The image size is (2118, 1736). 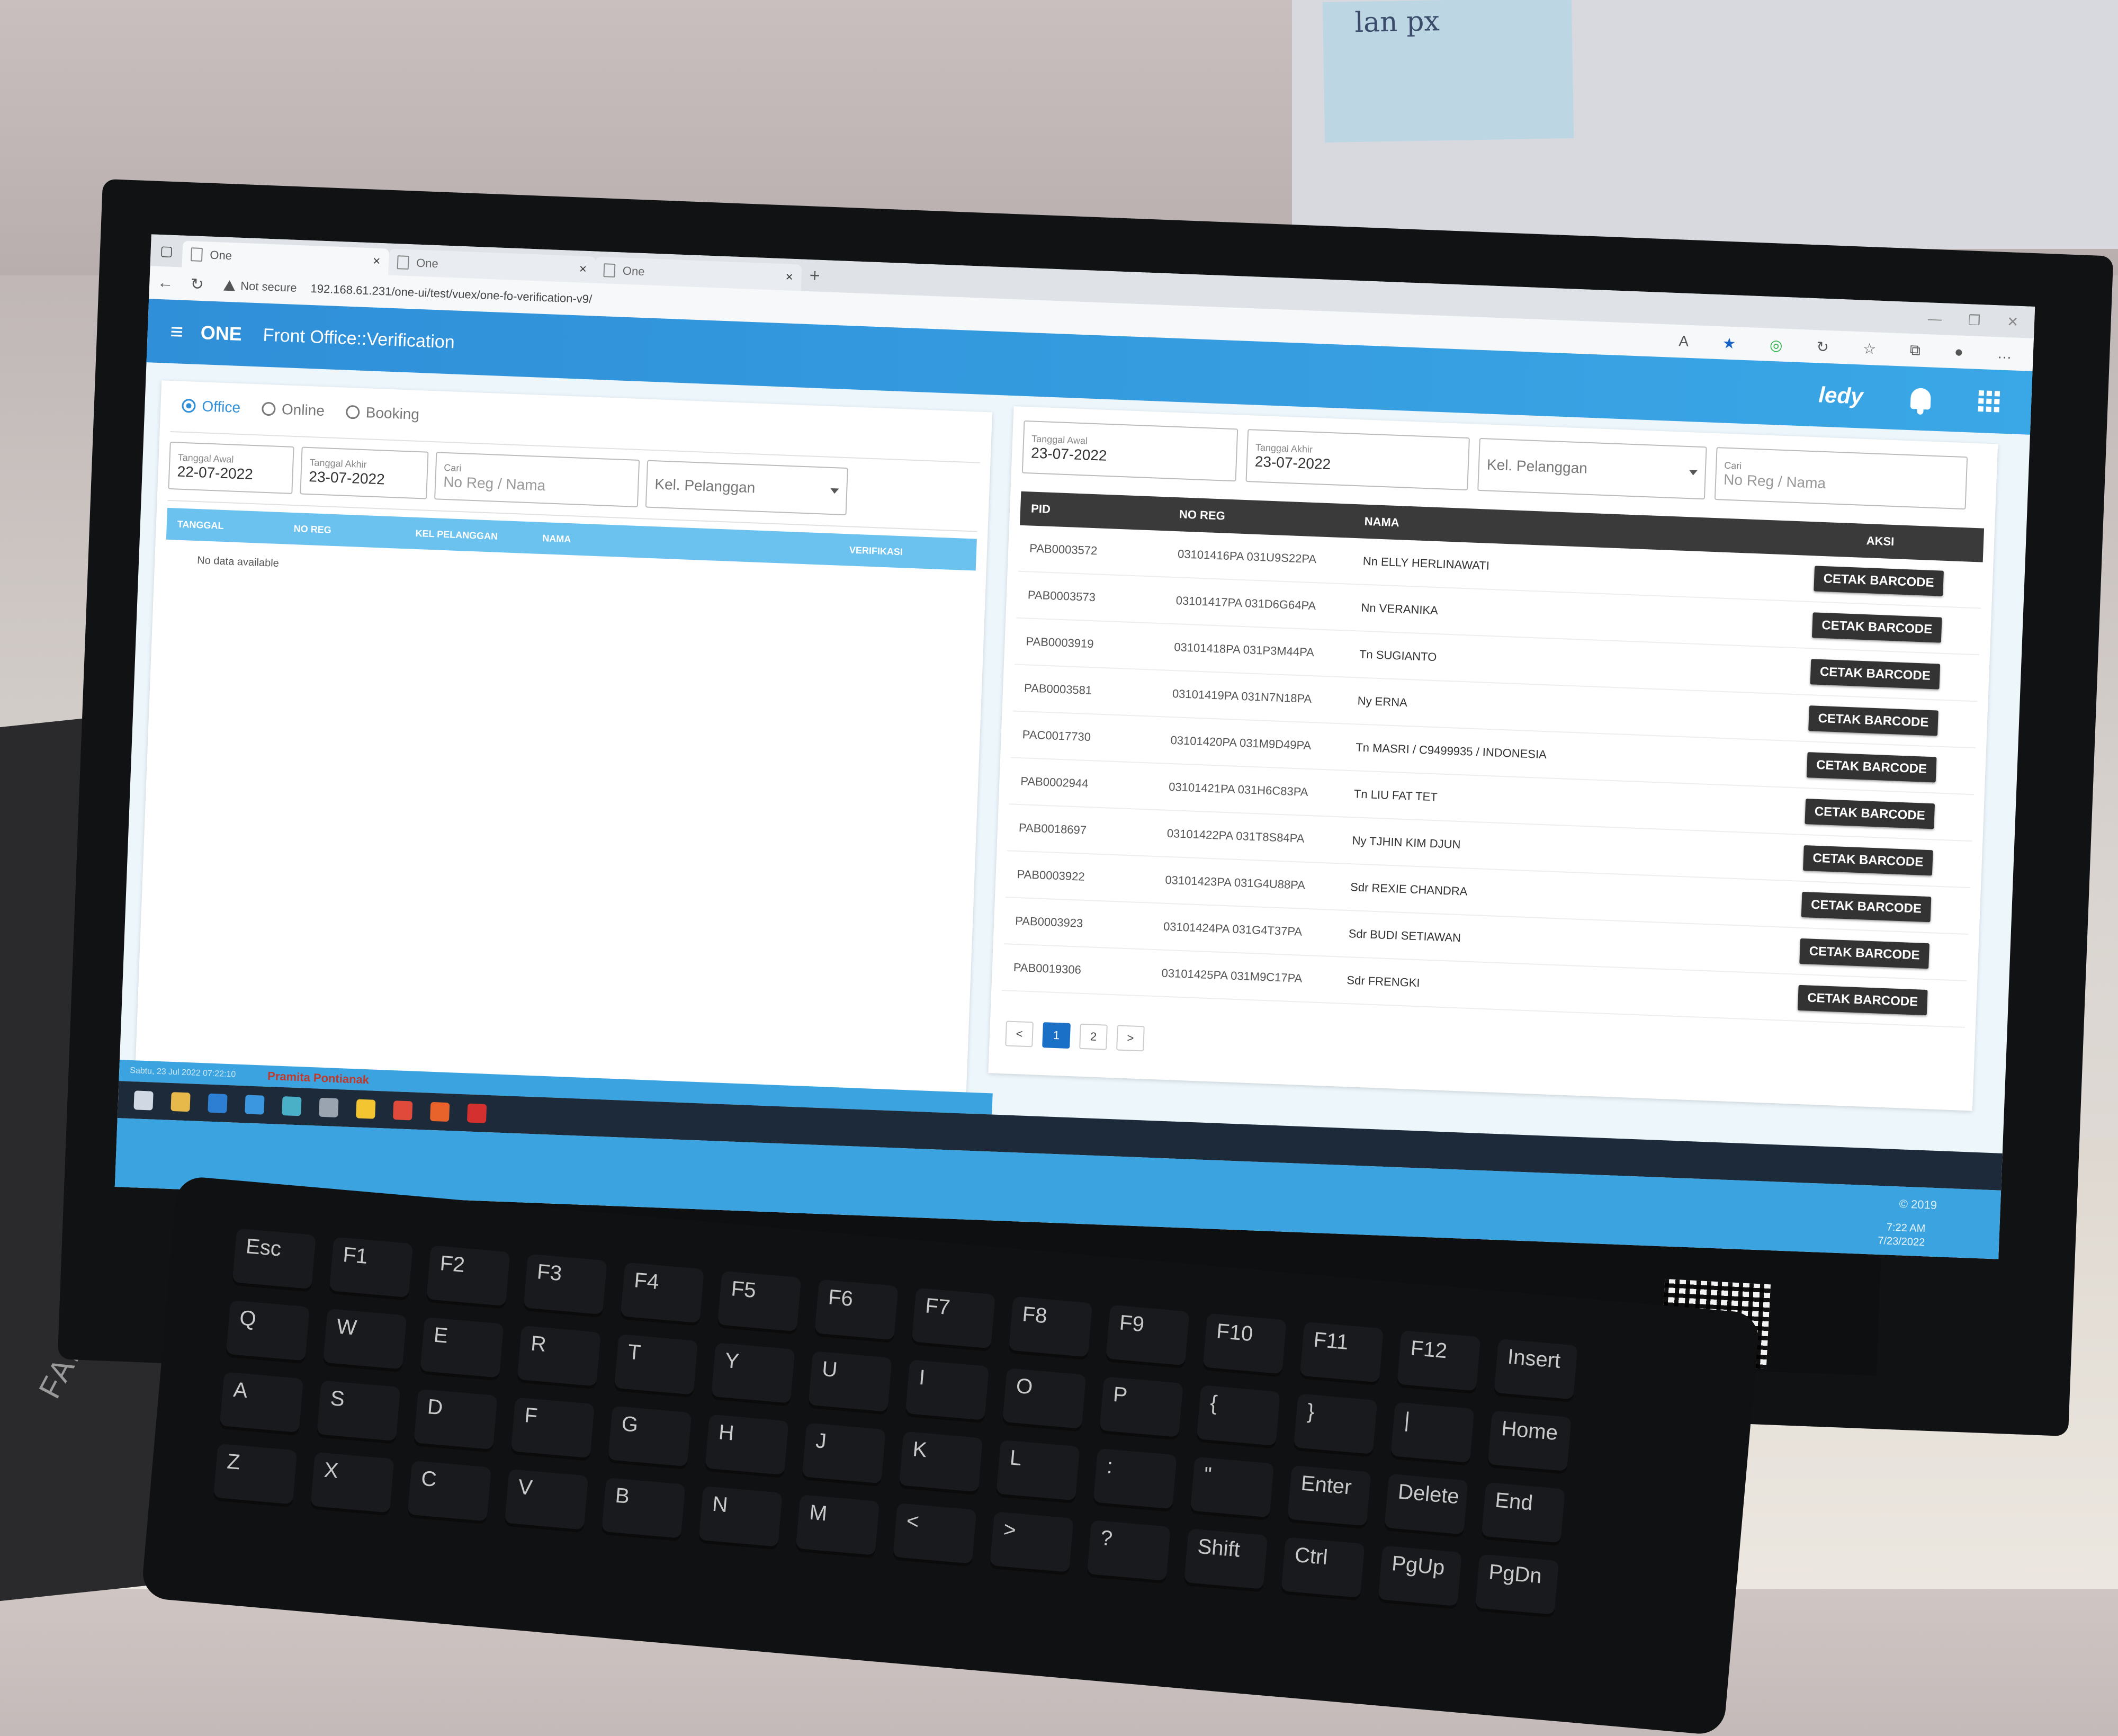 I want to click on system-clock: 7:22 AM 7/23/2022, so click(x=1902, y=1235).